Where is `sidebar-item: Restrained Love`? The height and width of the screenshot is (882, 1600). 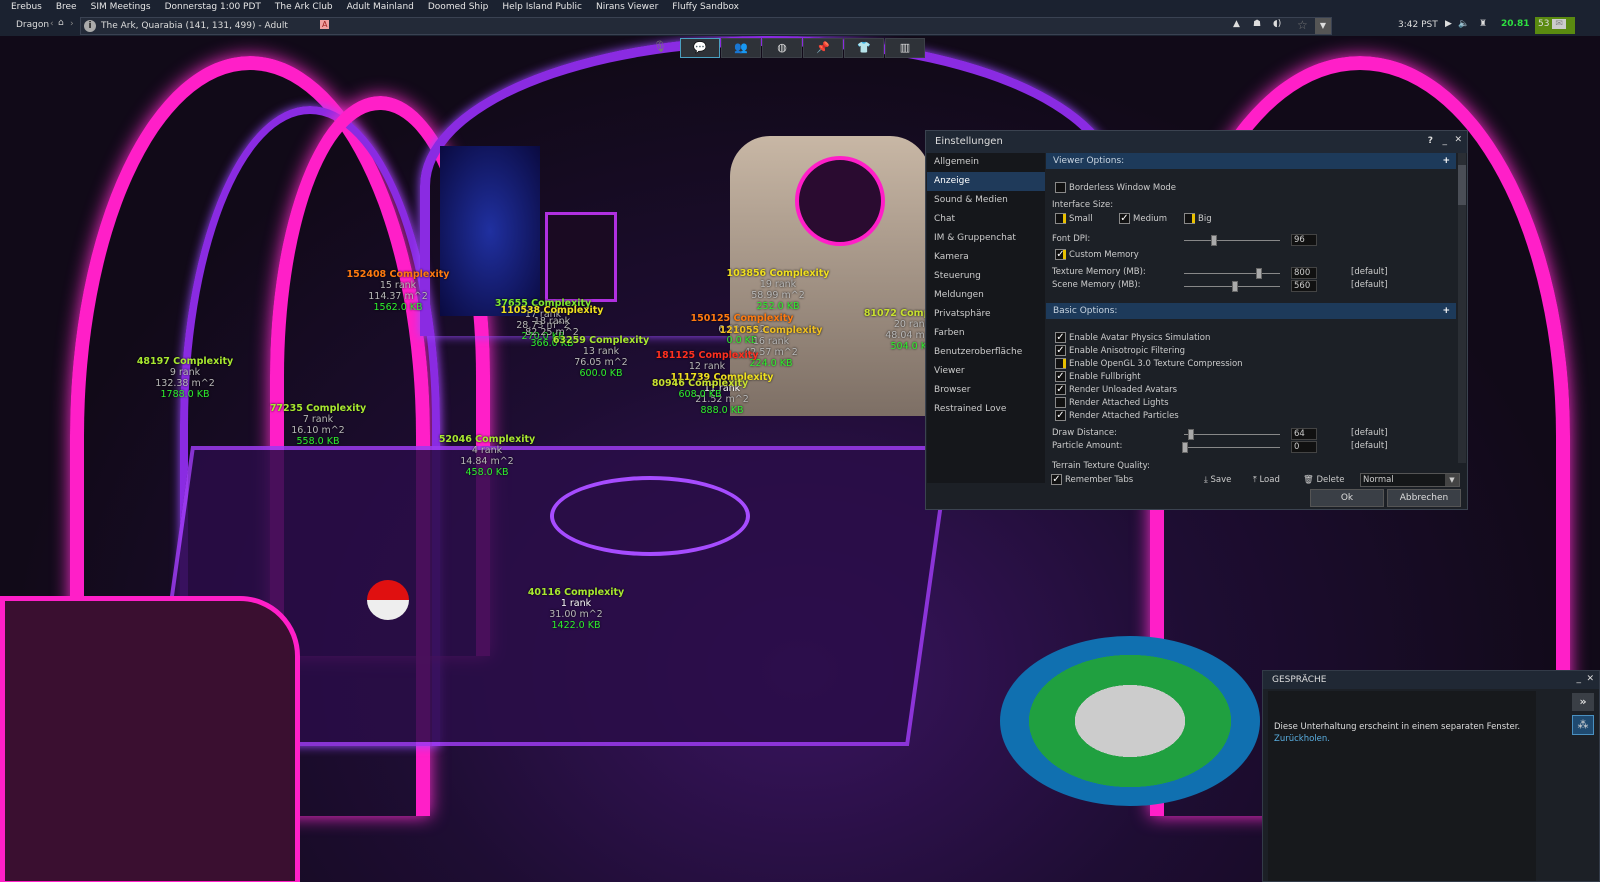 sidebar-item: Restrained Love is located at coordinates (986, 409).